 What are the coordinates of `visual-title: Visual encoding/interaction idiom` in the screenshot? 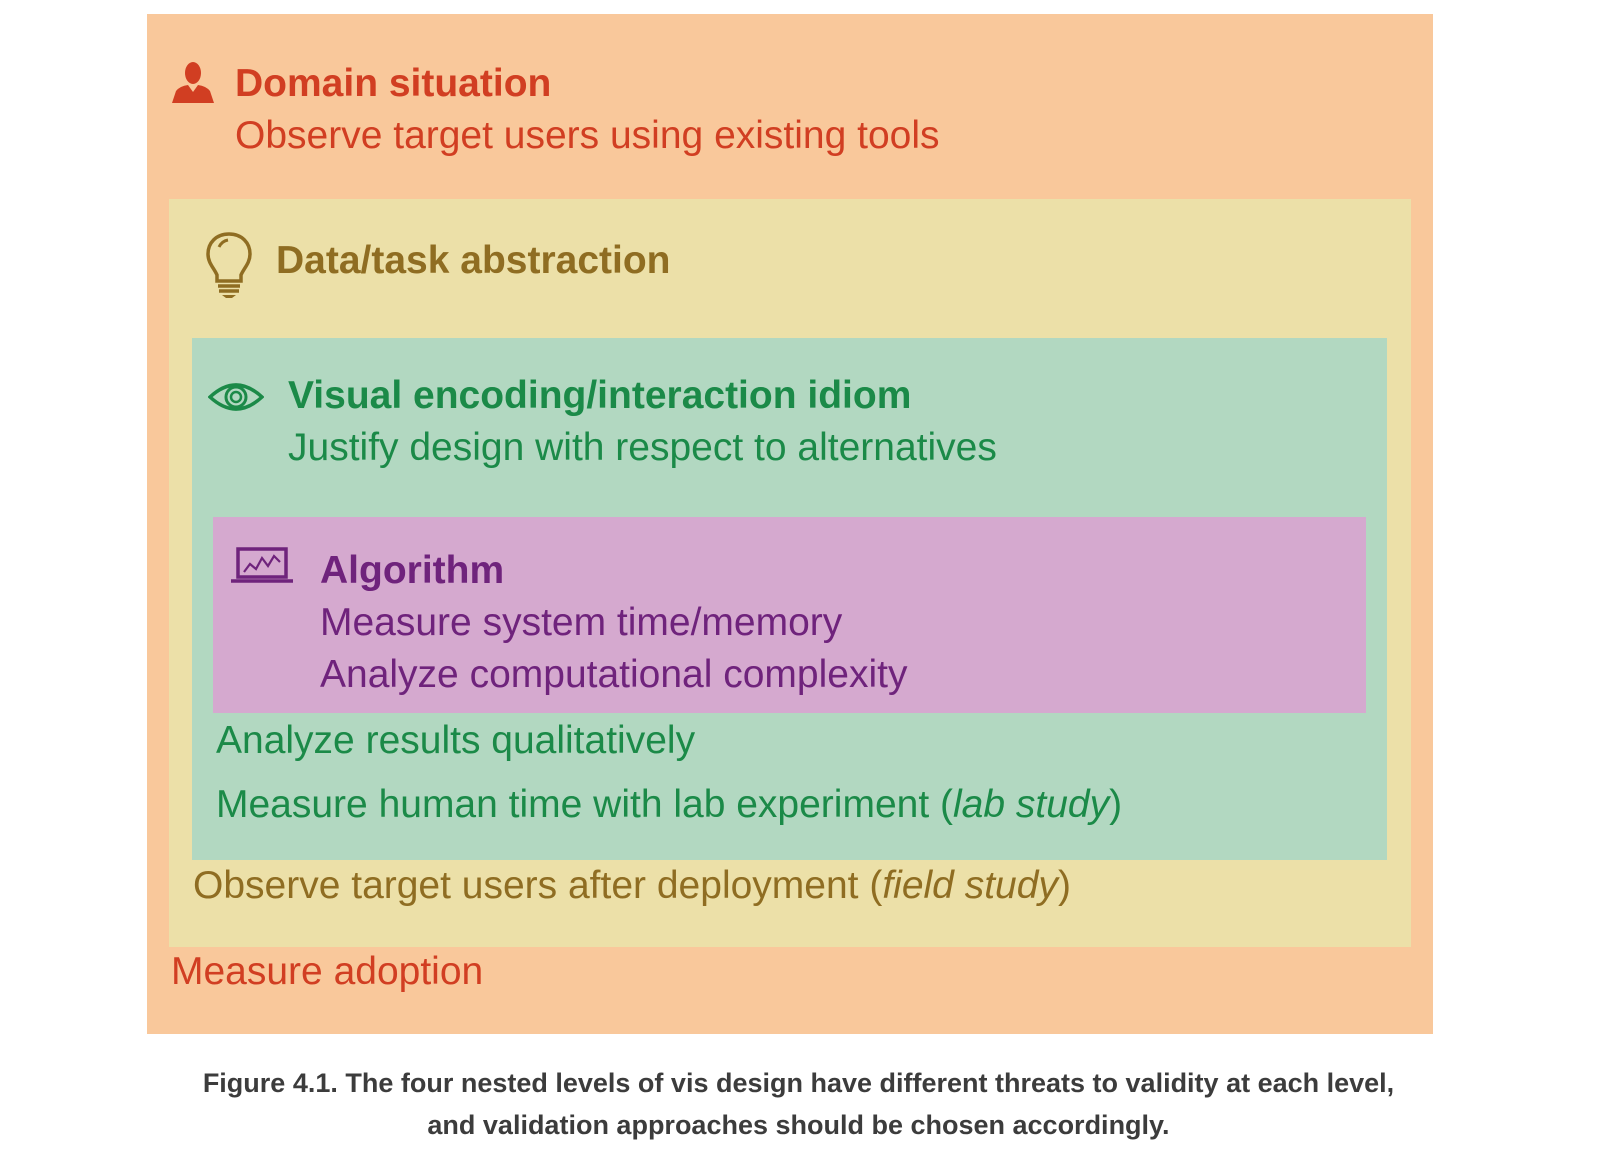 It's located at (600, 395).